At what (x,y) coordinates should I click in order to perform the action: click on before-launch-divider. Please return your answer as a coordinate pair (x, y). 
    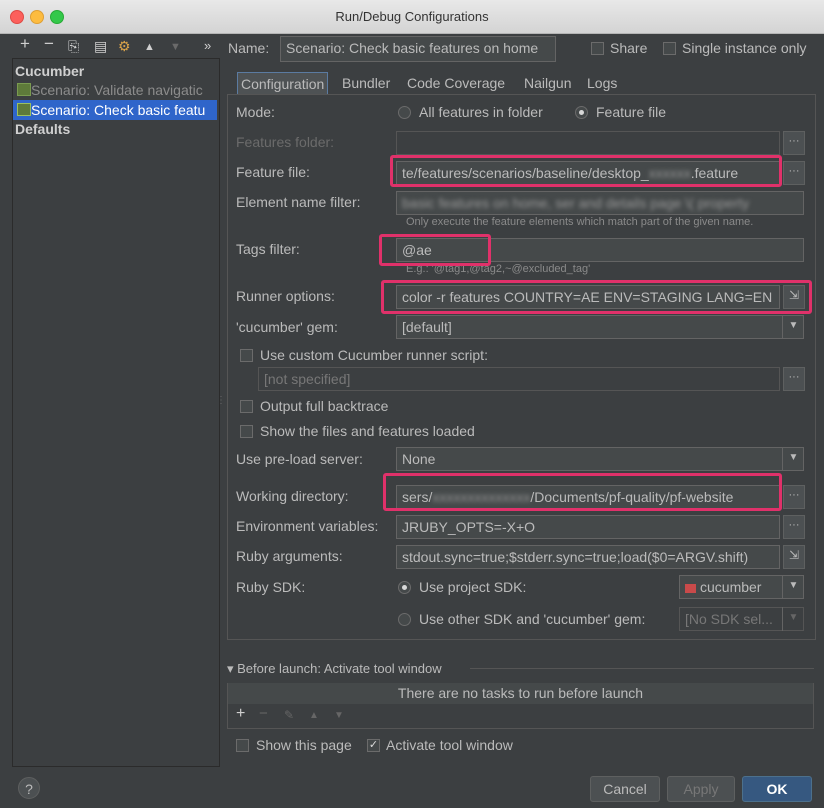
    Looking at the image, I should click on (642, 668).